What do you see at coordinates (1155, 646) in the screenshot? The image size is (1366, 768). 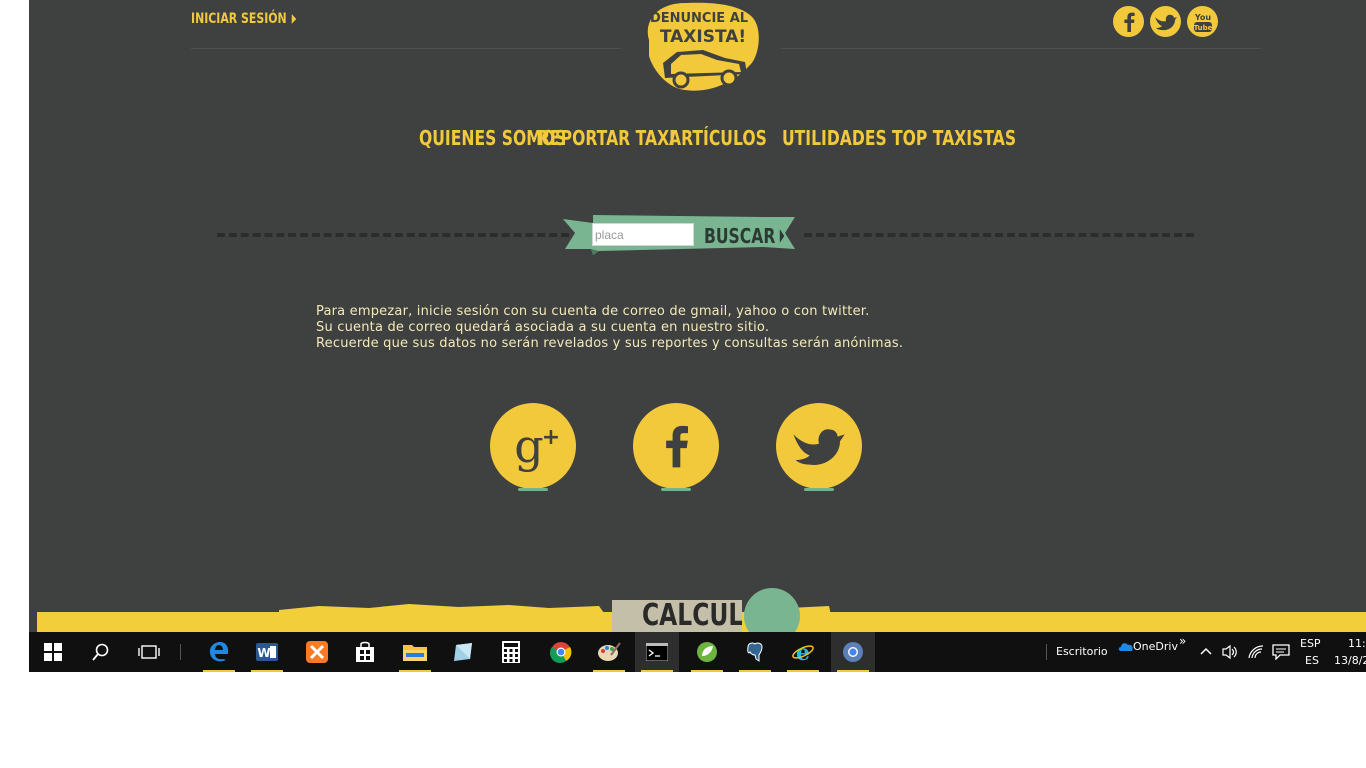 I see `onedrive-label: OneDriv` at bounding box center [1155, 646].